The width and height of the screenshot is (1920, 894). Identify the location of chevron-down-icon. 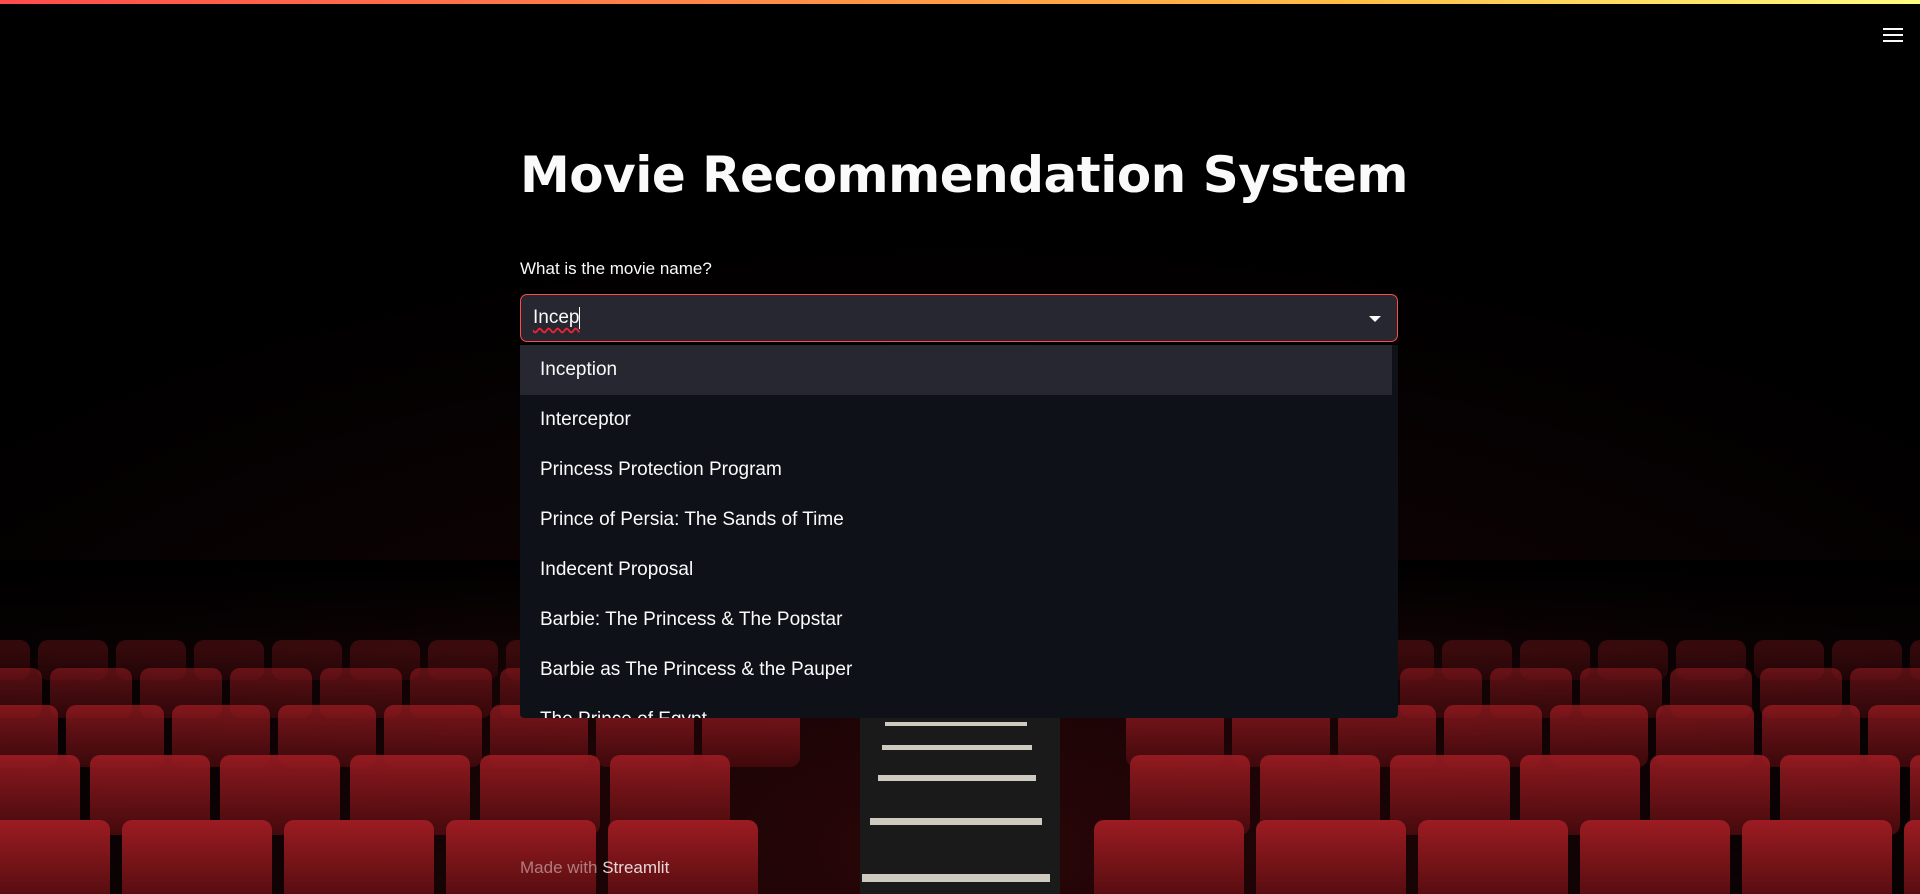
(1375, 318).